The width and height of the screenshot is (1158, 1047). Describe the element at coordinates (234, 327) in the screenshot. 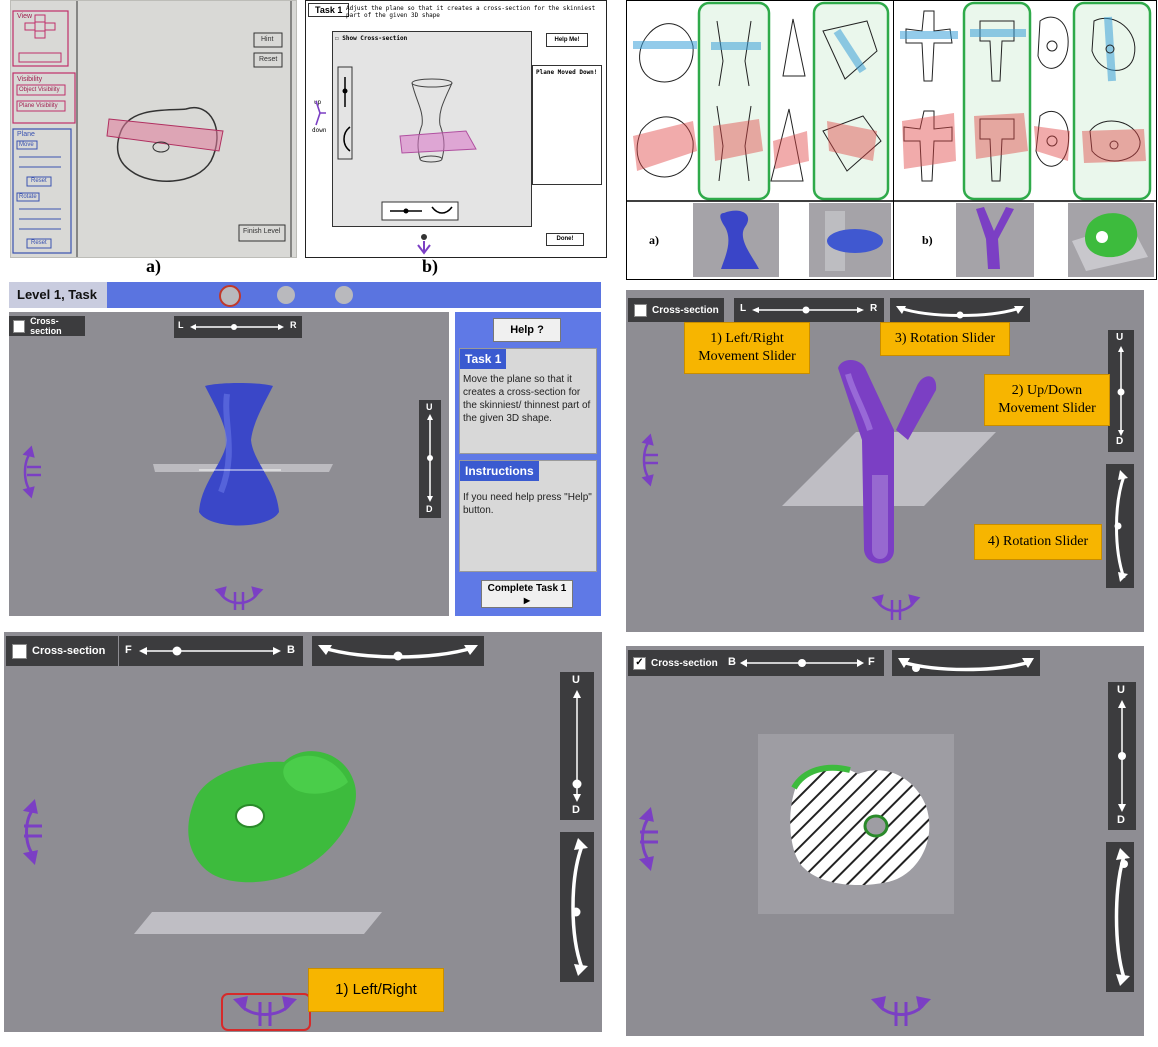

I see `lr-slider-handle` at that location.